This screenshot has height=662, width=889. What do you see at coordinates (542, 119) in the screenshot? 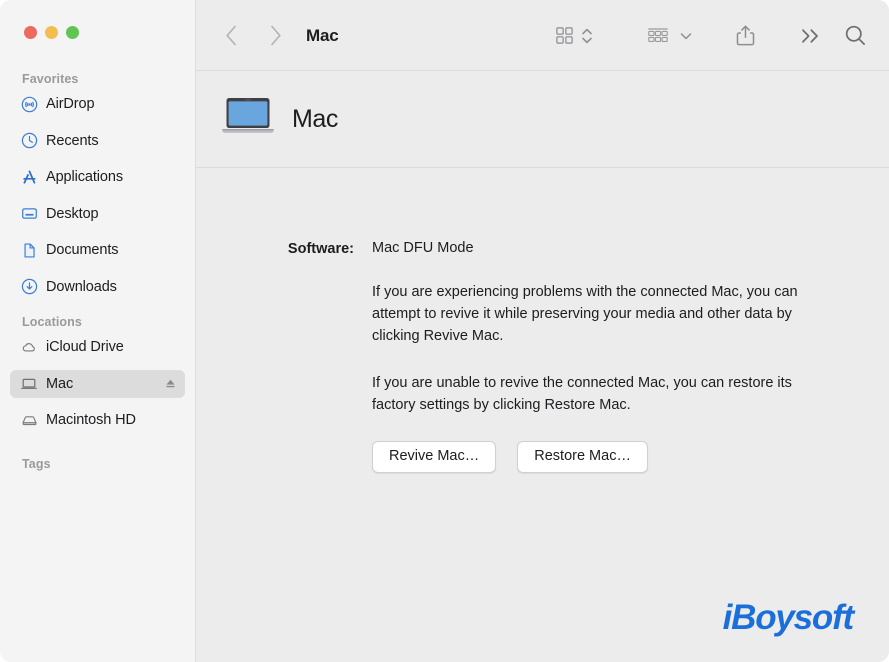
I see `device-header: Mac` at bounding box center [542, 119].